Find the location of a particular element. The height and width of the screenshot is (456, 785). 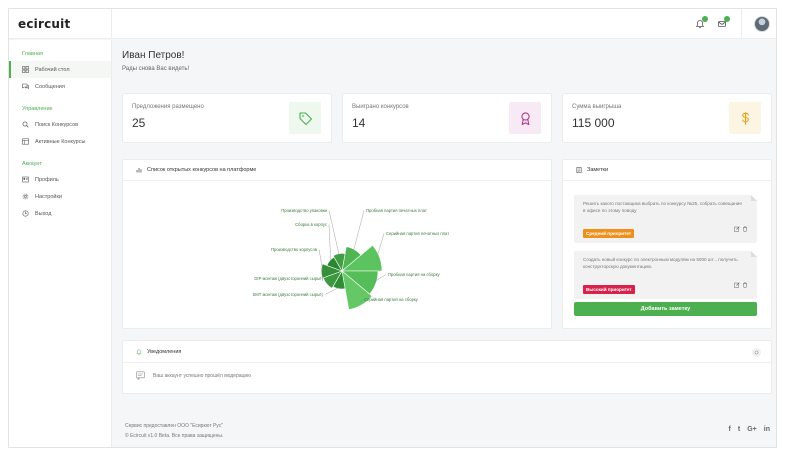

sidebar-section-management: Управление is located at coordinates (37, 109).